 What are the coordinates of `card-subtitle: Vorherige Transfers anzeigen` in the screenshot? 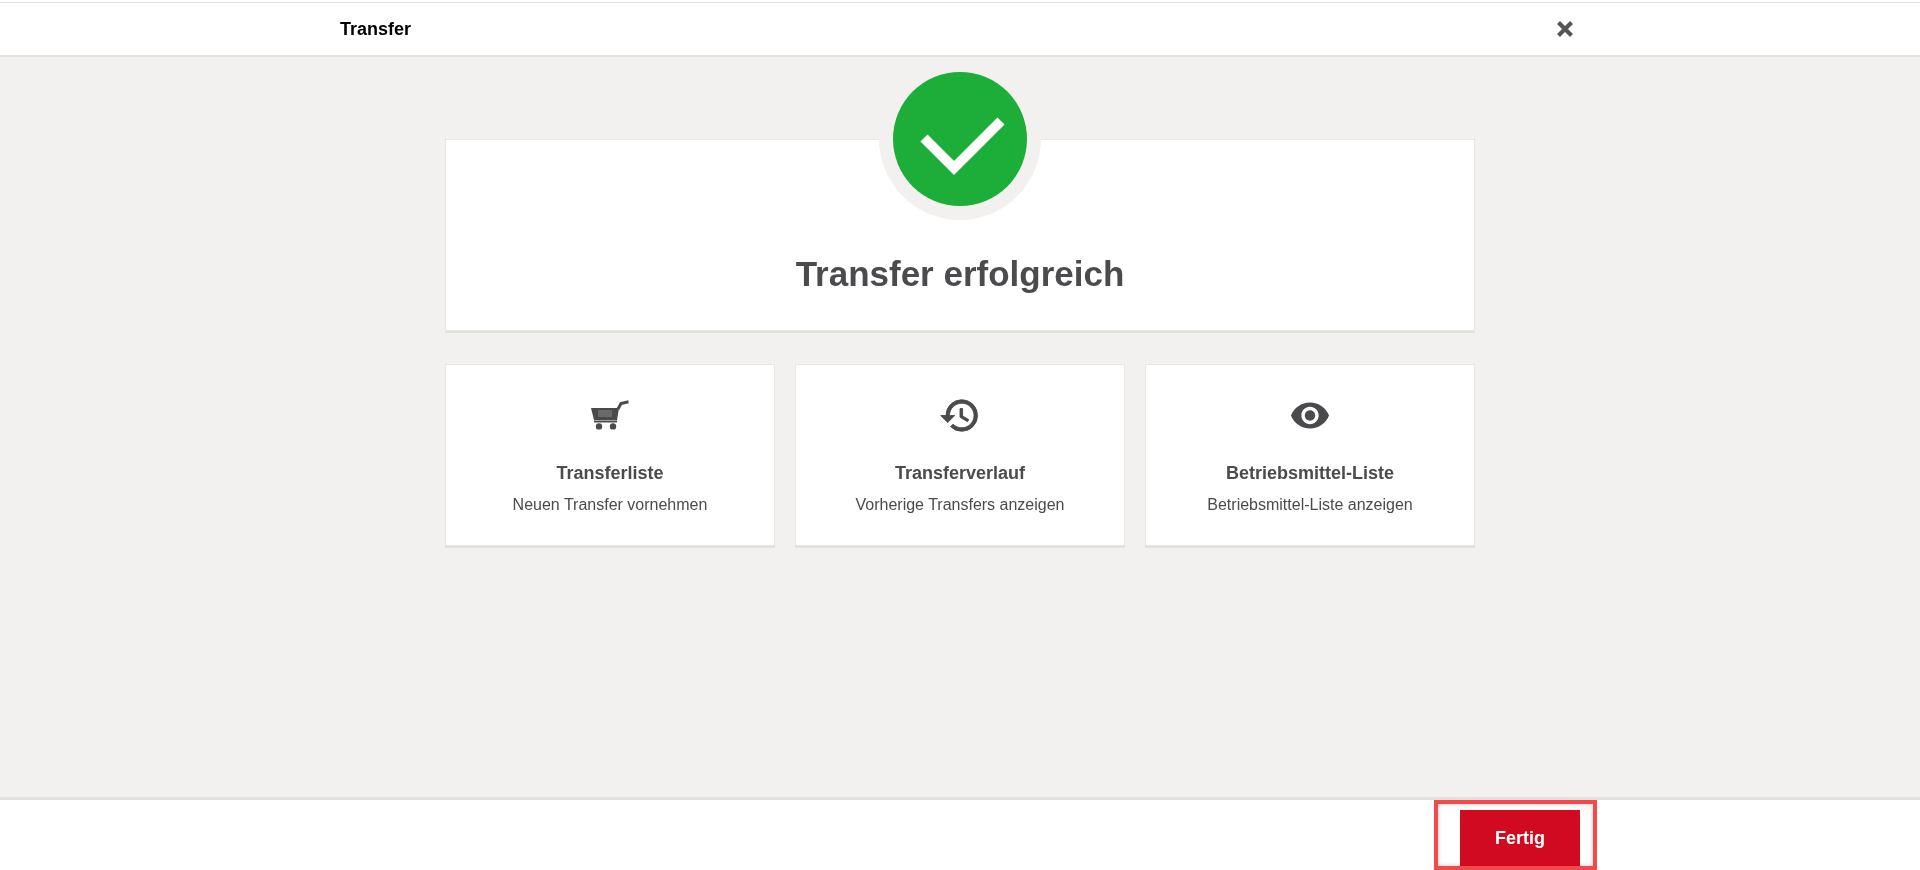 It's located at (960, 505).